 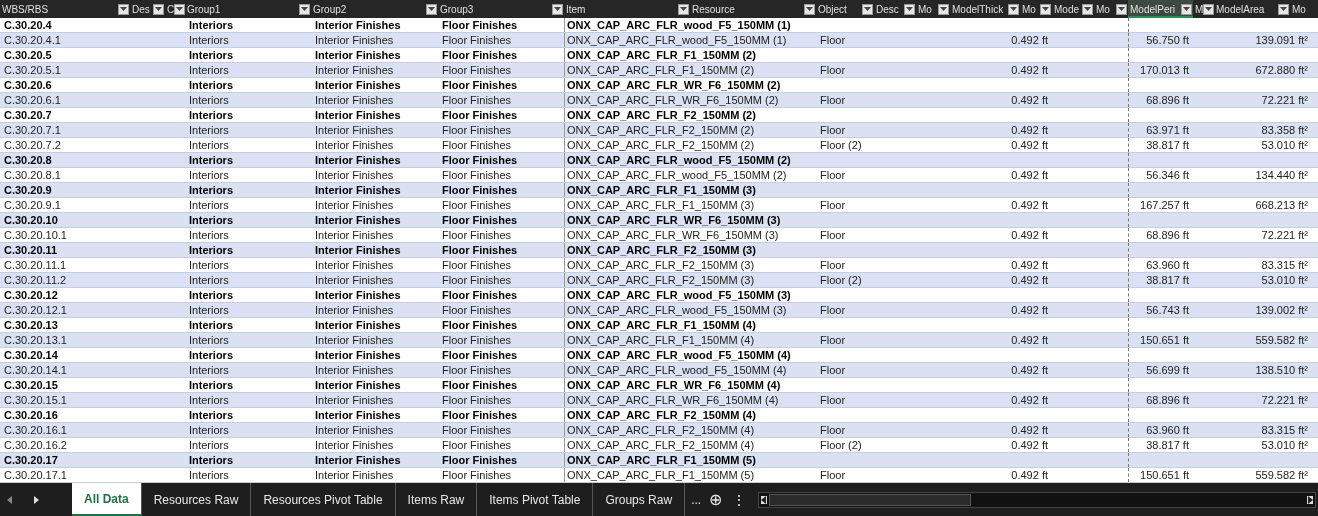 What do you see at coordinates (248, 9) in the screenshot?
I see `column-header: Group1` at bounding box center [248, 9].